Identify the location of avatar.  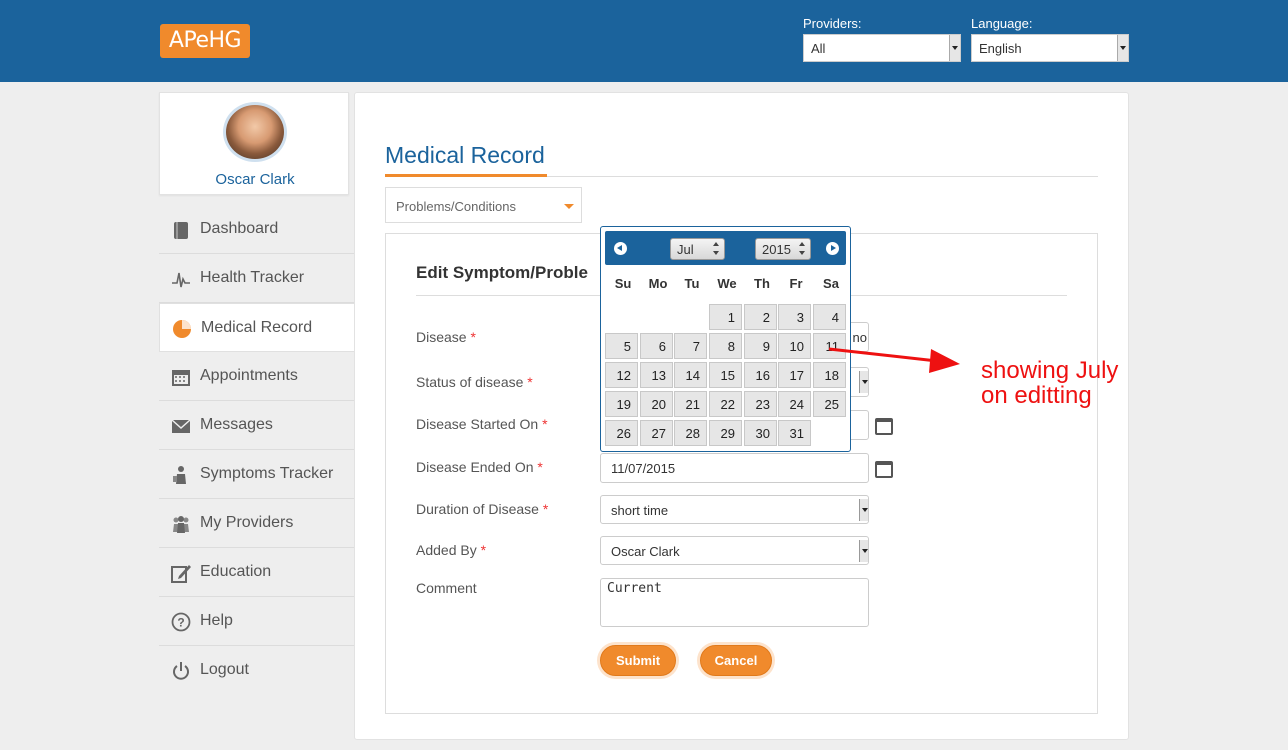
(255, 132).